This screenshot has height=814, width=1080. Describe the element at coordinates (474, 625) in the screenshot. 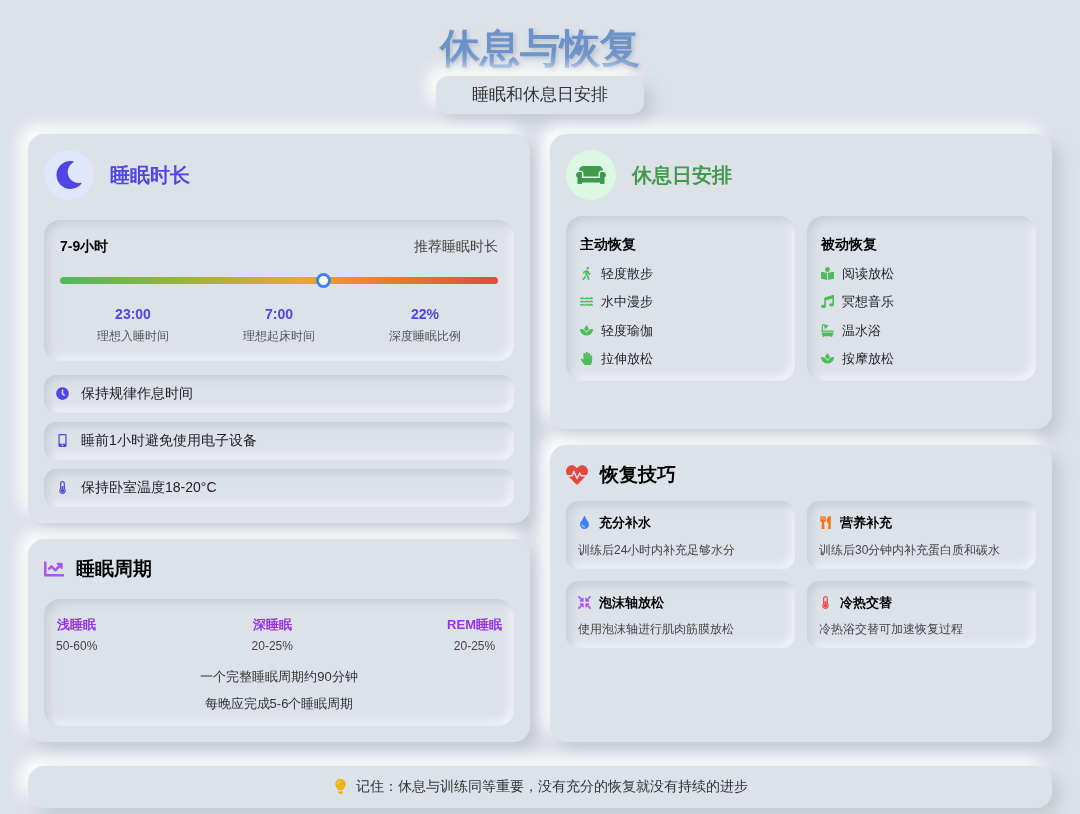

I see `stage-name: REM睡眠` at that location.